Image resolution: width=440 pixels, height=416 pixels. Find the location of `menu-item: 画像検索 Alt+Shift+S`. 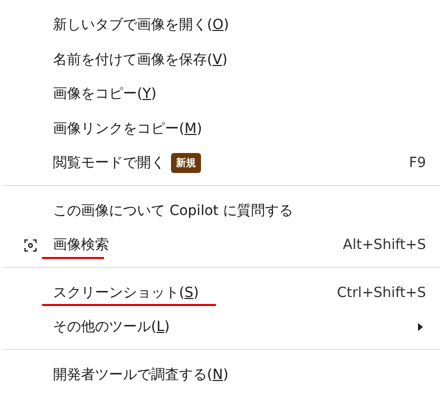

menu-item: 画像検索 Alt+Shift+S is located at coordinates (220, 245).